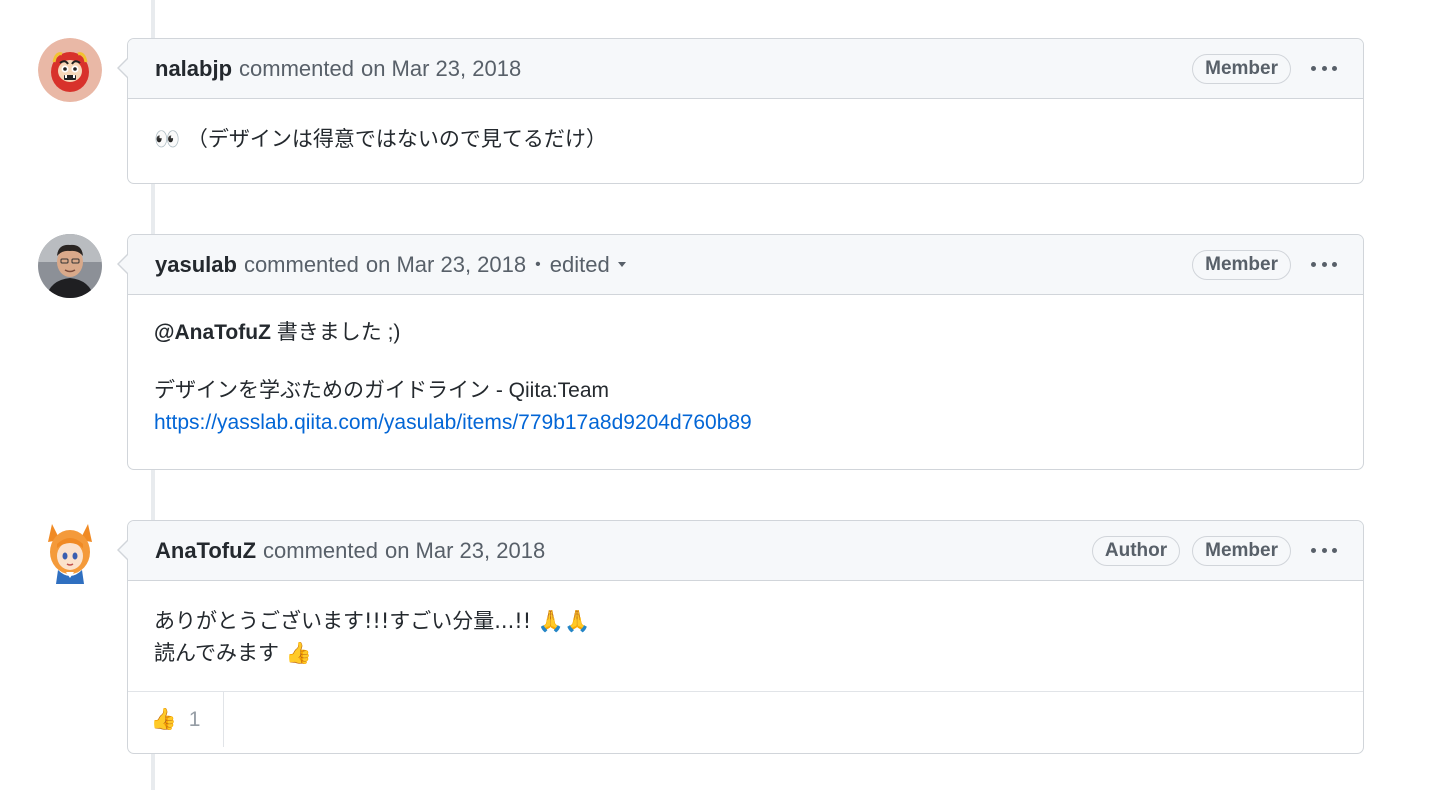 This screenshot has height=790, width=1442. What do you see at coordinates (205, 551) in the screenshot?
I see `author-link: AnaTofuZ` at bounding box center [205, 551].